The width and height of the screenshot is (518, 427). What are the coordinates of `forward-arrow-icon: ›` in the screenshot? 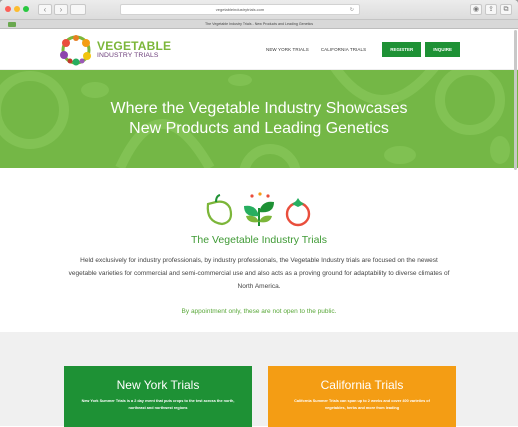 It's located at (61, 9).